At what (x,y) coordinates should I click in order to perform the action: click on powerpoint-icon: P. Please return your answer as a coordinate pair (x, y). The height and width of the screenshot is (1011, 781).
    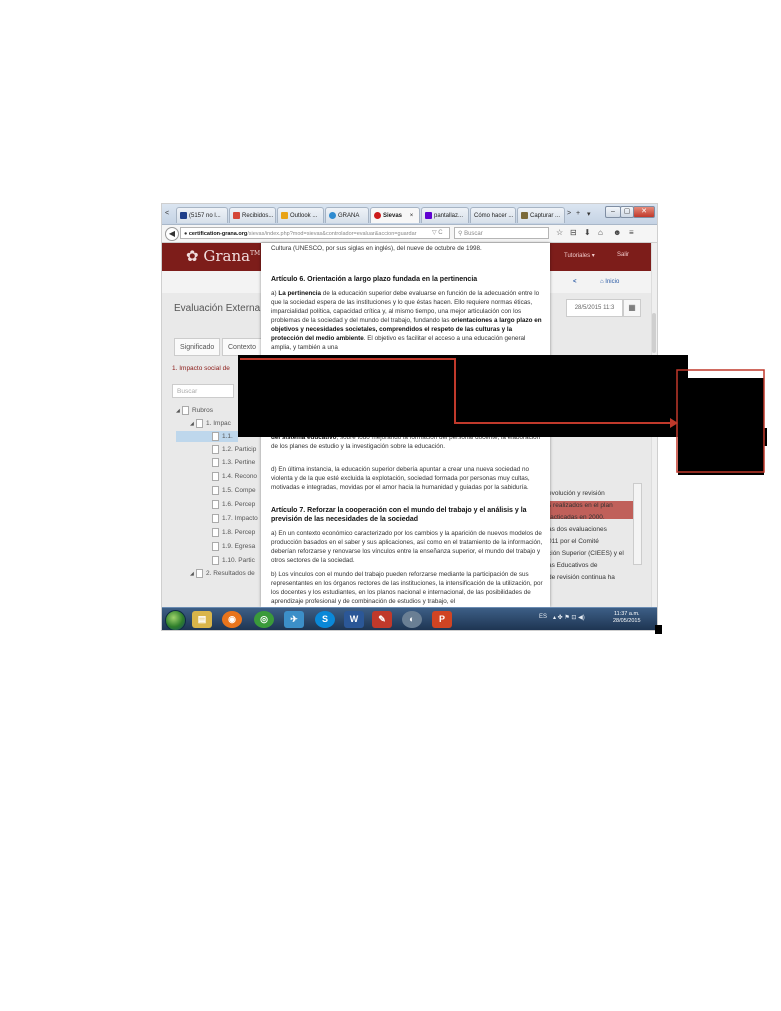
    Looking at the image, I should click on (442, 619).